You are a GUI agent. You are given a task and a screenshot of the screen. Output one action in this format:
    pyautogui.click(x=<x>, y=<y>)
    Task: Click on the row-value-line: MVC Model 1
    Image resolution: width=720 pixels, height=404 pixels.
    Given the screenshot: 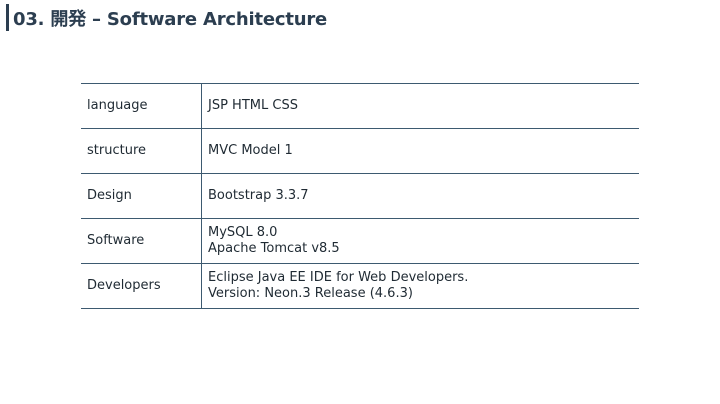 What is the action you would take?
    pyautogui.click(x=250, y=150)
    